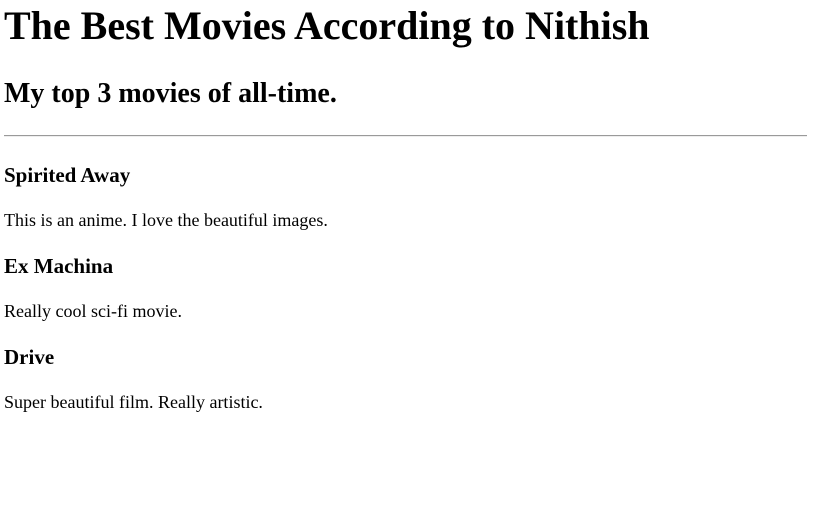 The image size is (815, 508). I want to click on page-title: The Best Movies According to Nithish, so click(327, 25).